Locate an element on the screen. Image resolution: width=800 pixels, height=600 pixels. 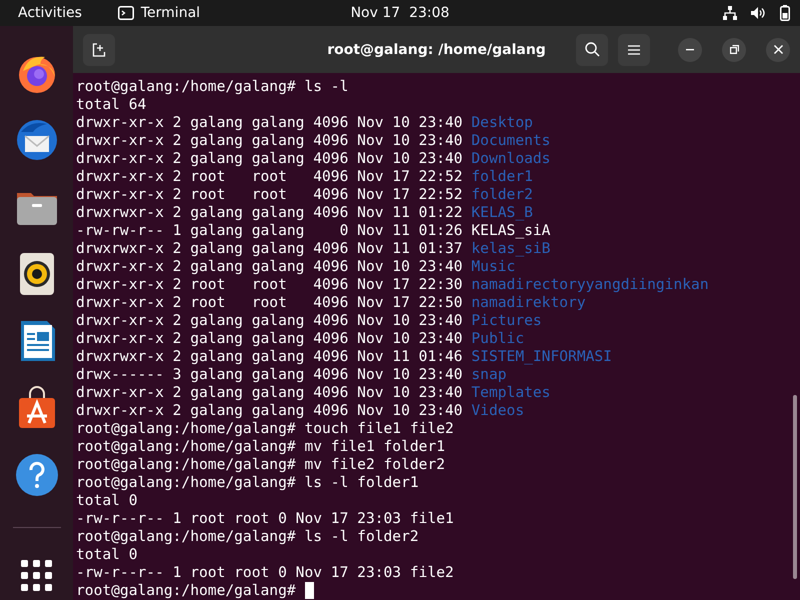
new-tab-button is located at coordinates (99, 50).